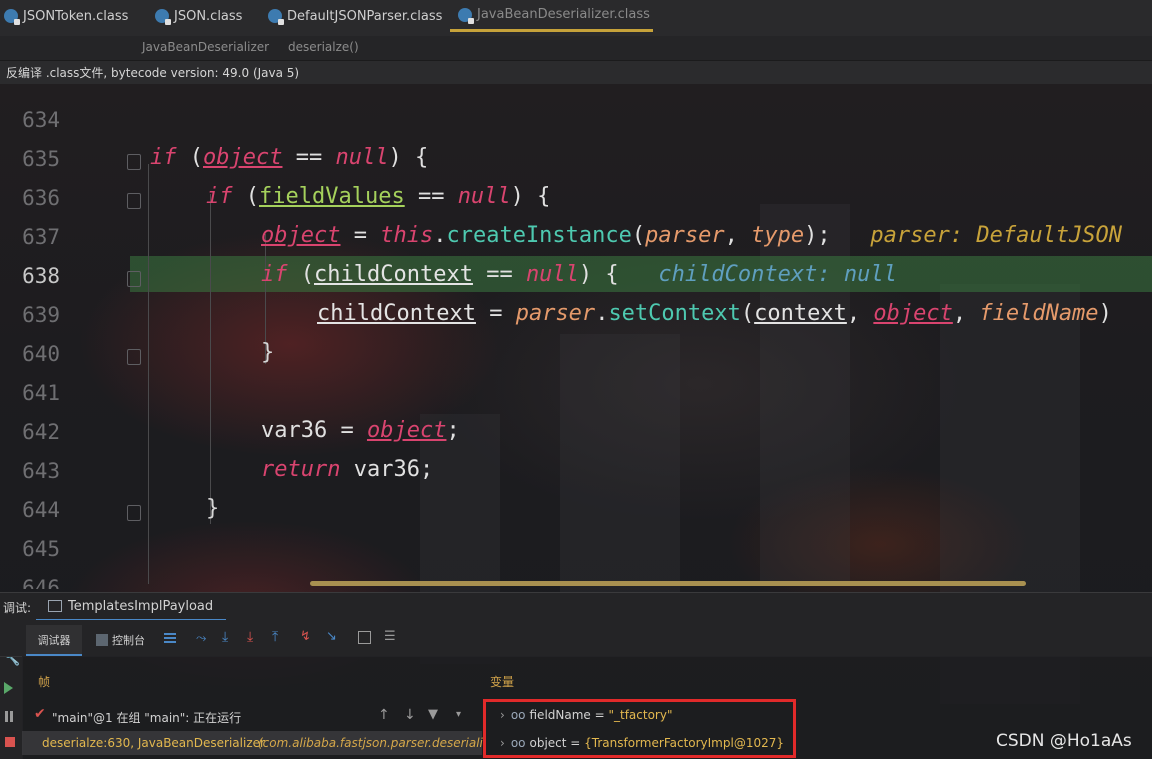 The height and width of the screenshot is (759, 1152). What do you see at coordinates (250, 637) in the screenshot?
I see `step-into-icon: ⤓` at bounding box center [250, 637].